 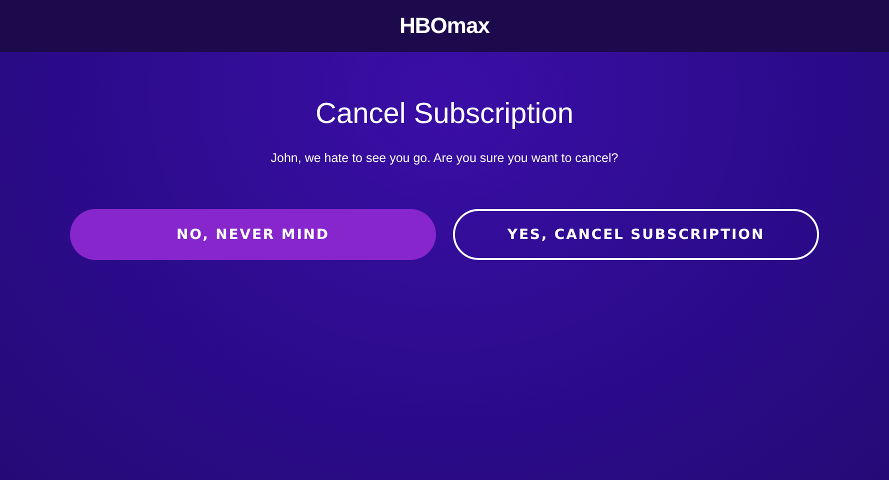 What do you see at coordinates (445, 26) in the screenshot?
I see `logo: HBOmax` at bounding box center [445, 26].